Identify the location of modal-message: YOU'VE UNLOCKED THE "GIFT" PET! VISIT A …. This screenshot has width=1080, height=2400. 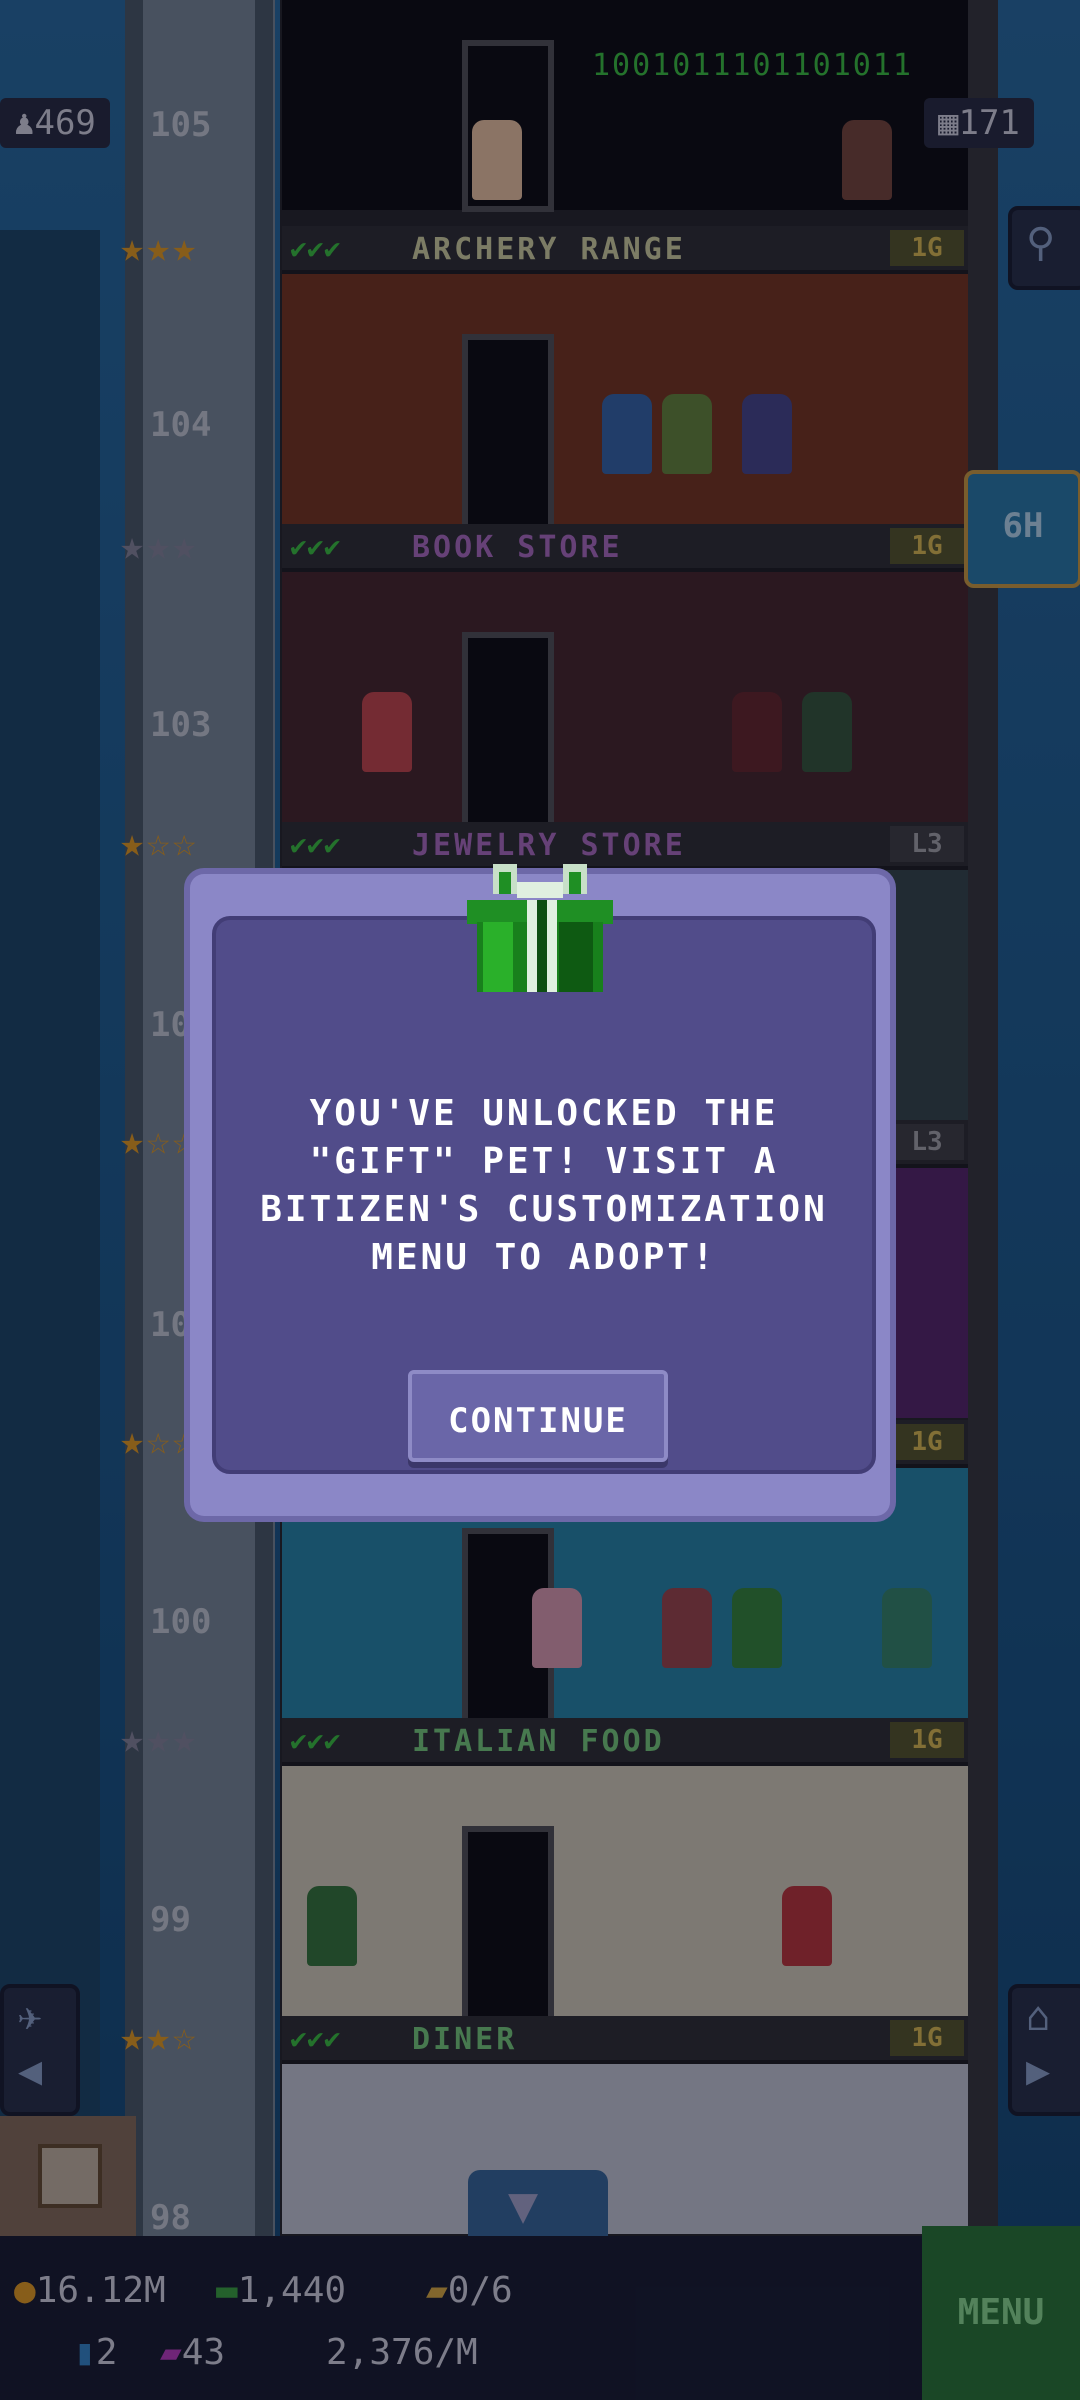
(544, 1185).